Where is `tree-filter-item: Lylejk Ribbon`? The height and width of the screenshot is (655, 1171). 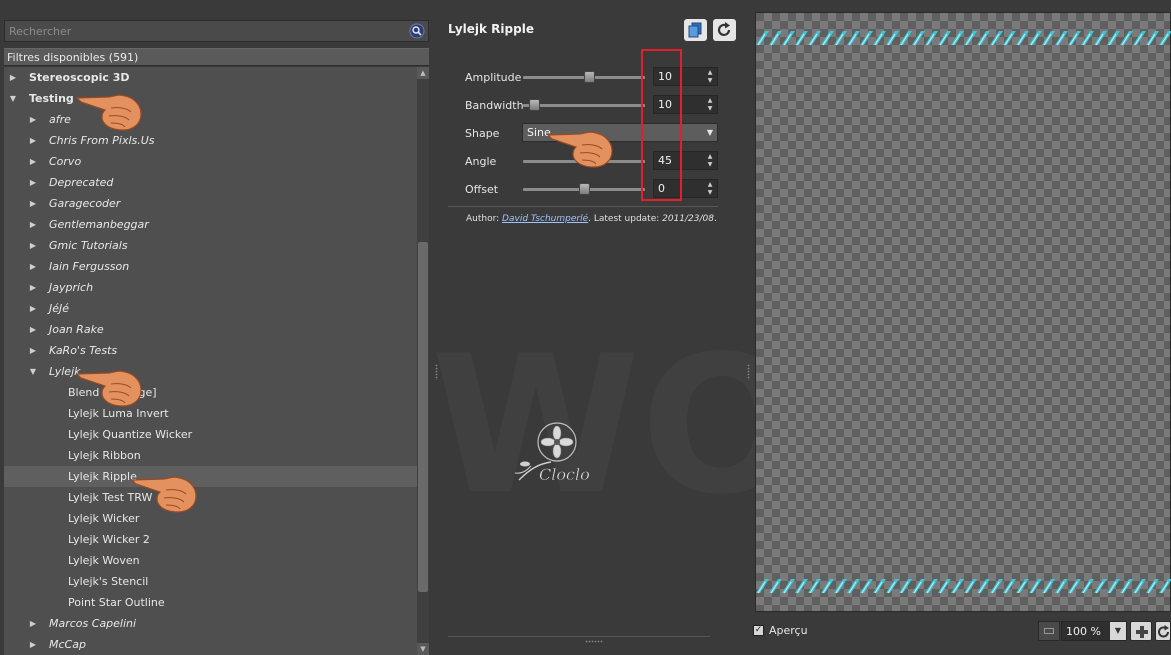
tree-filter-item: Lylejk Ribbon is located at coordinates (210, 455).